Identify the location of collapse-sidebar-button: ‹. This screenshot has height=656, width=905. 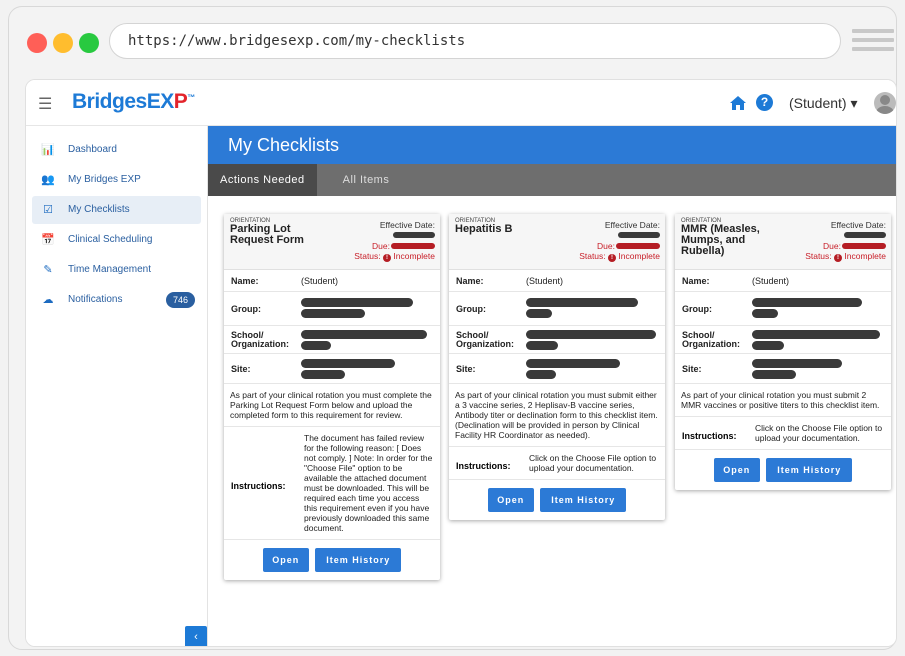
(196, 636).